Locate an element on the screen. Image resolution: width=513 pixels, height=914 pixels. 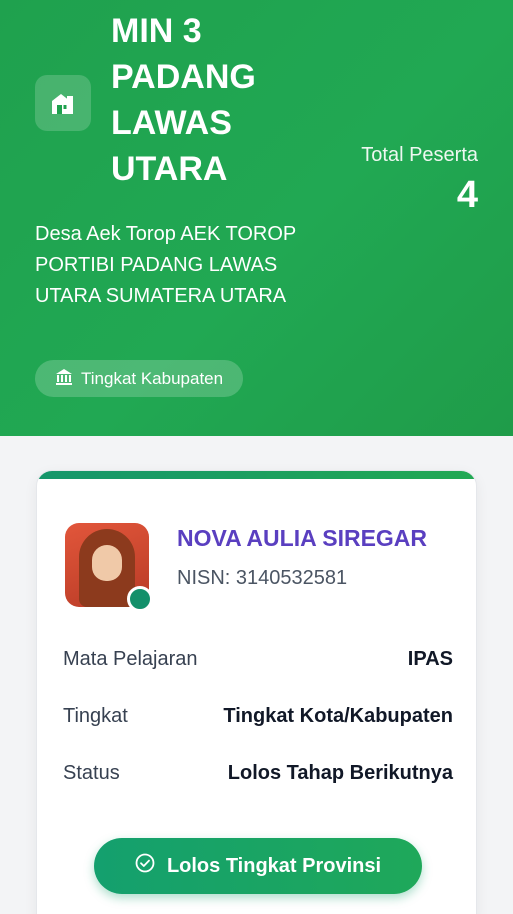
online-status-dot is located at coordinates (140, 599).